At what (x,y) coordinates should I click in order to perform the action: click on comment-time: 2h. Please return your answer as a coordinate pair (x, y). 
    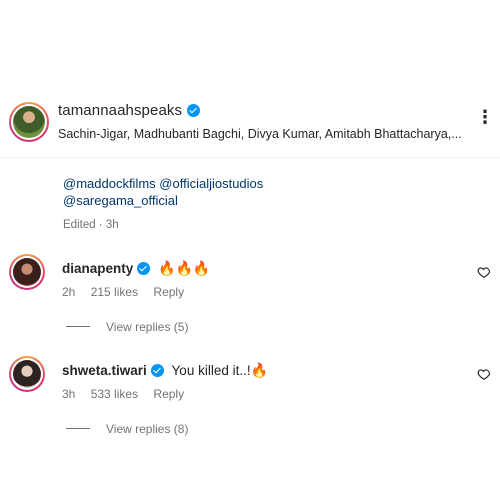
    Looking at the image, I should click on (69, 292).